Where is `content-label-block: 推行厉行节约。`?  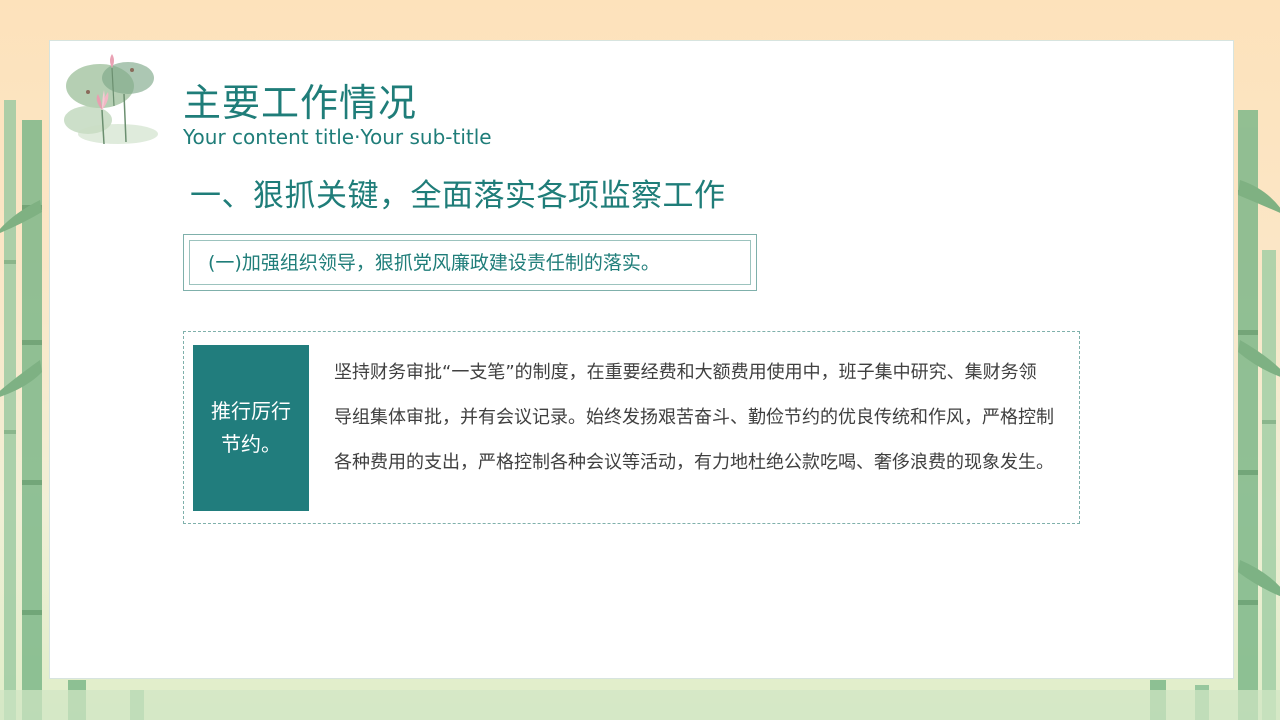
content-label-block: 推行厉行节约。 is located at coordinates (251, 428).